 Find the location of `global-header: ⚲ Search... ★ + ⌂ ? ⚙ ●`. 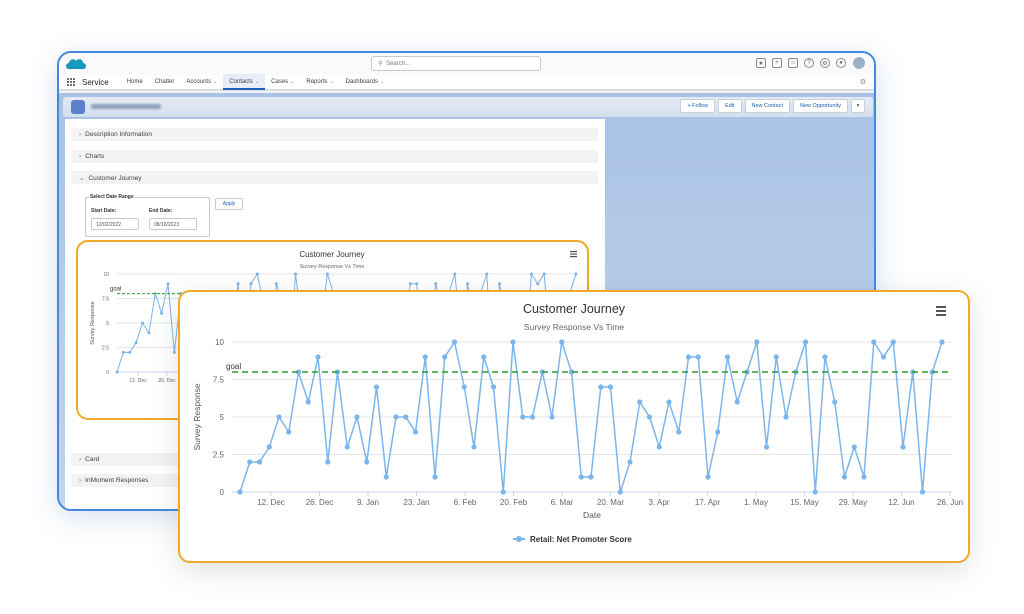

global-header: ⚲ Search... ★ + ⌂ ? ⚙ ● is located at coordinates (466, 64).